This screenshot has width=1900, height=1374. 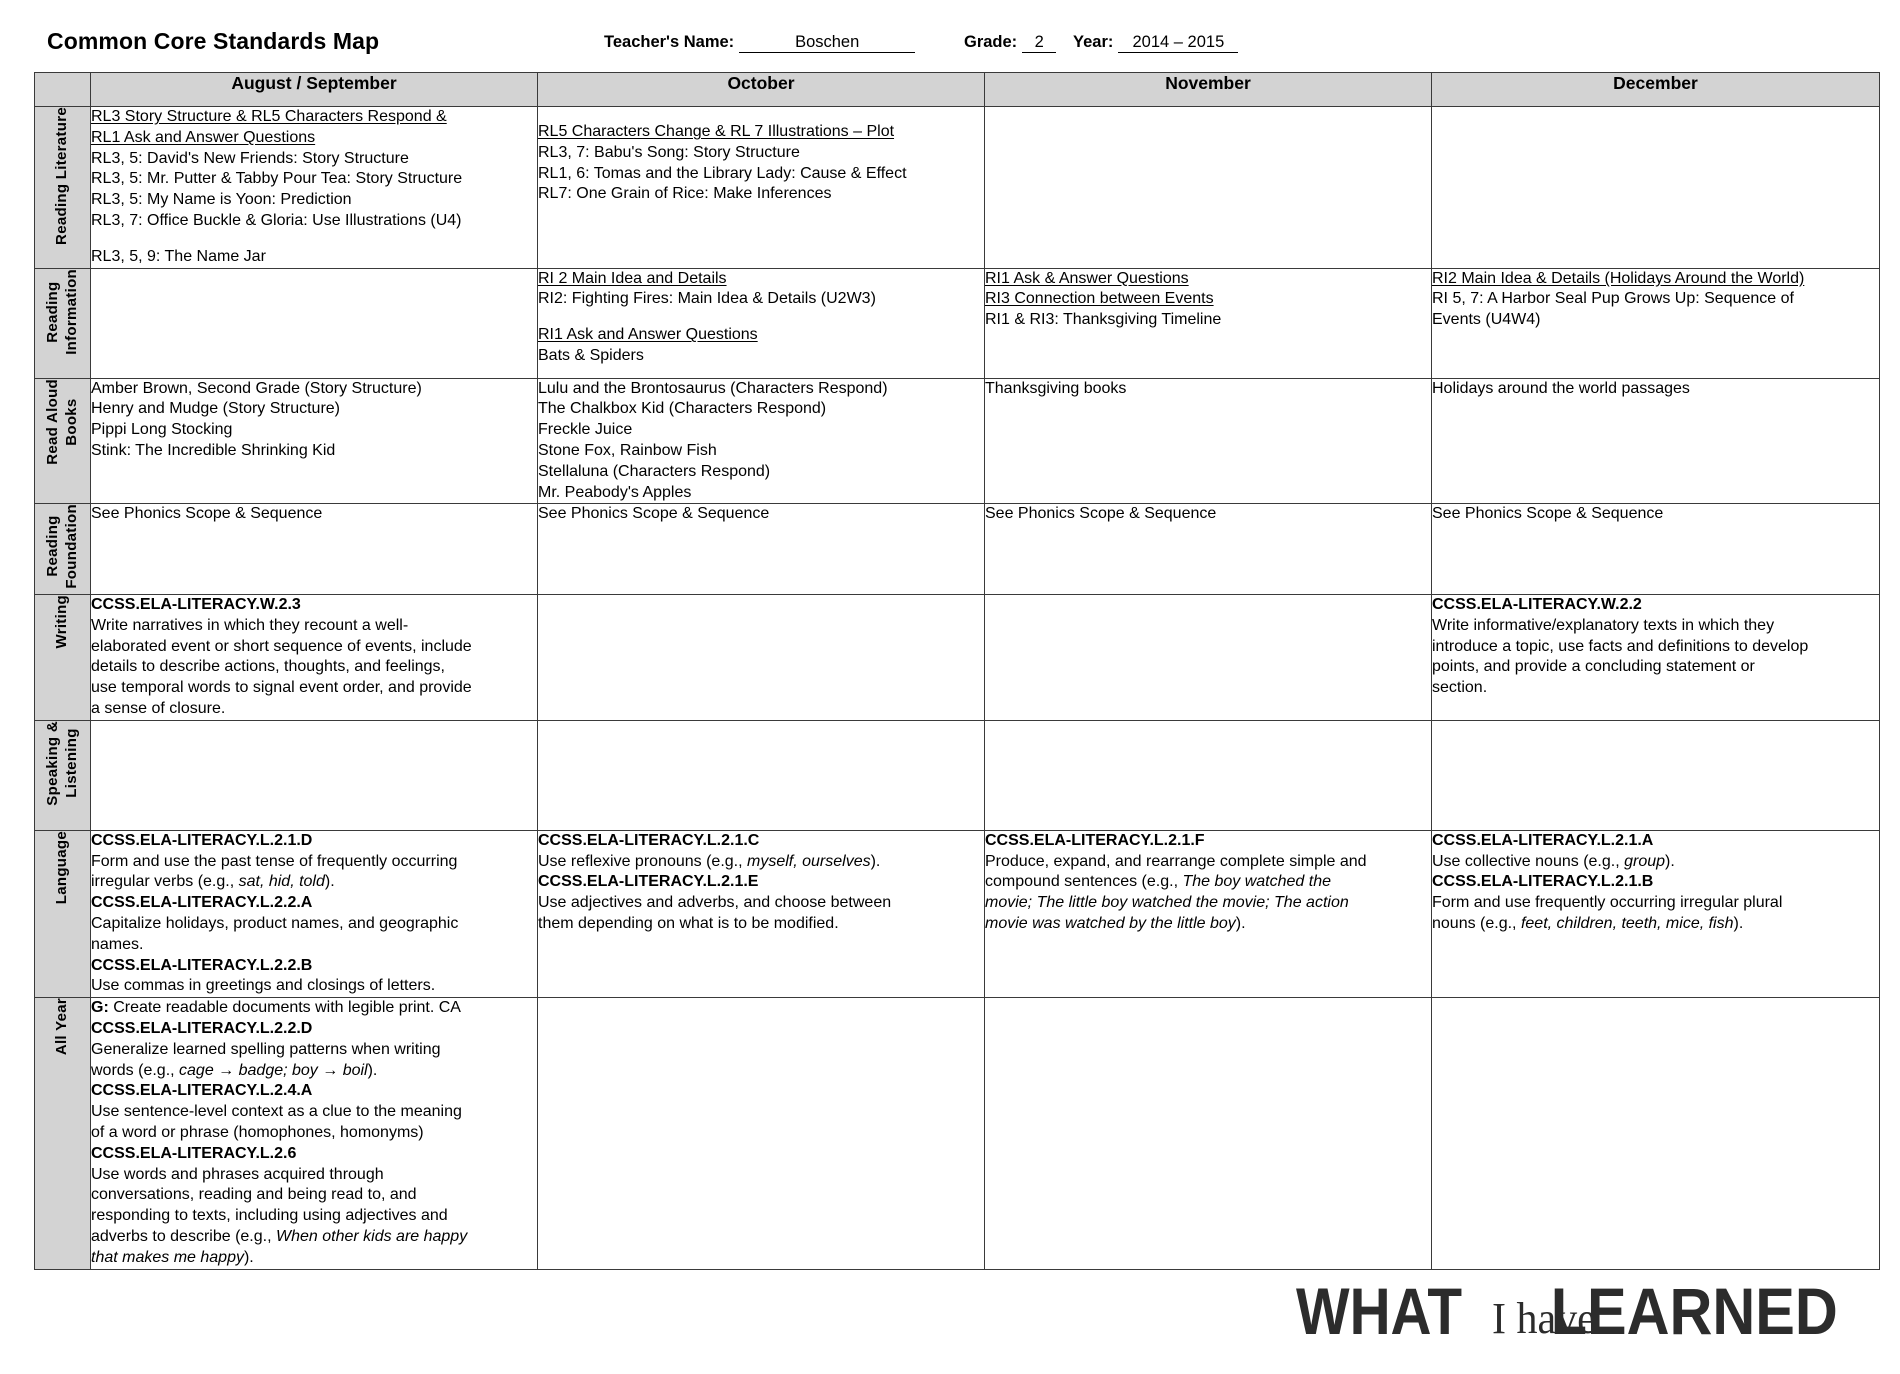 I want to click on year-field: Year: 2014 – 2015, so click(x=1156, y=43).